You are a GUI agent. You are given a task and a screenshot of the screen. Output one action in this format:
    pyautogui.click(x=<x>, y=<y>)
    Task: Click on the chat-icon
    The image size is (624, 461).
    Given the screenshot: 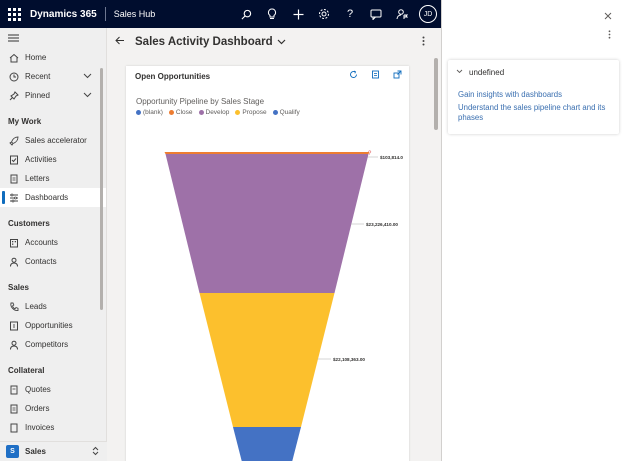 What is the action you would take?
    pyautogui.click(x=376, y=14)
    